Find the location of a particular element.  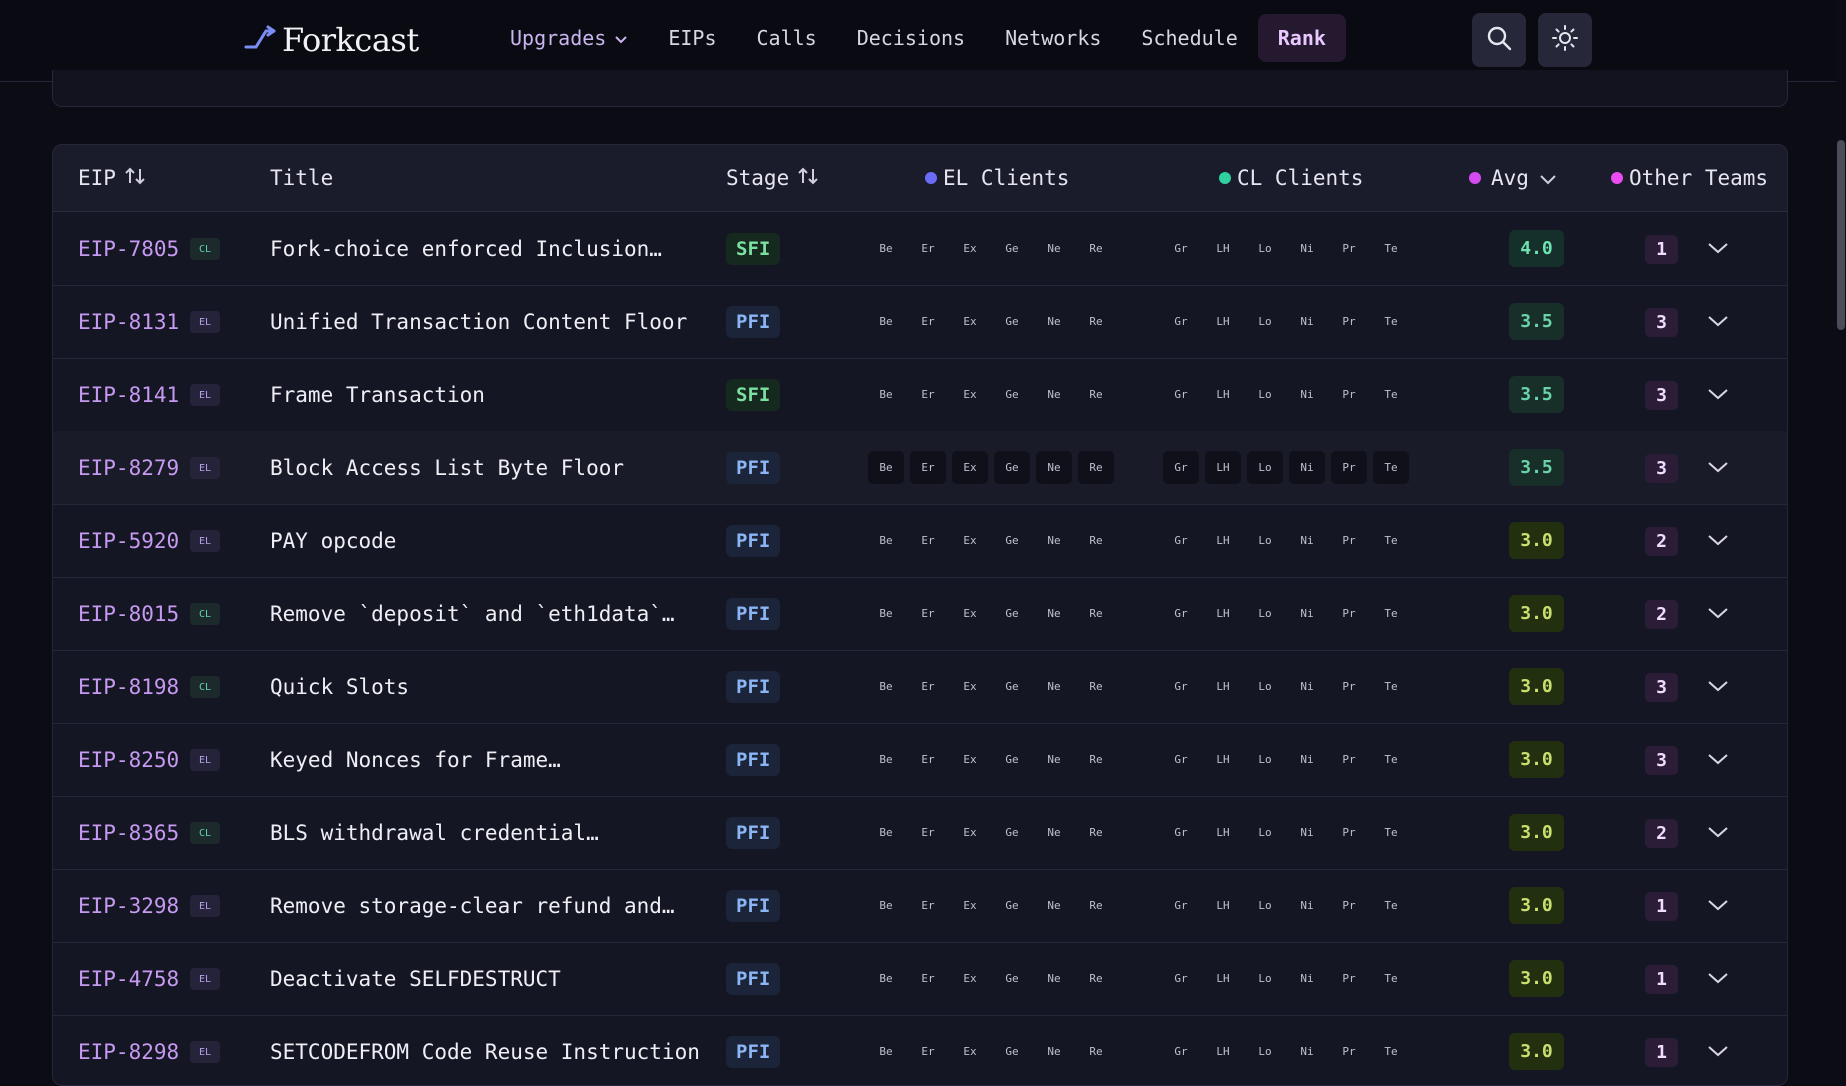

eip-link: EIP-8365 is located at coordinates (128, 832).